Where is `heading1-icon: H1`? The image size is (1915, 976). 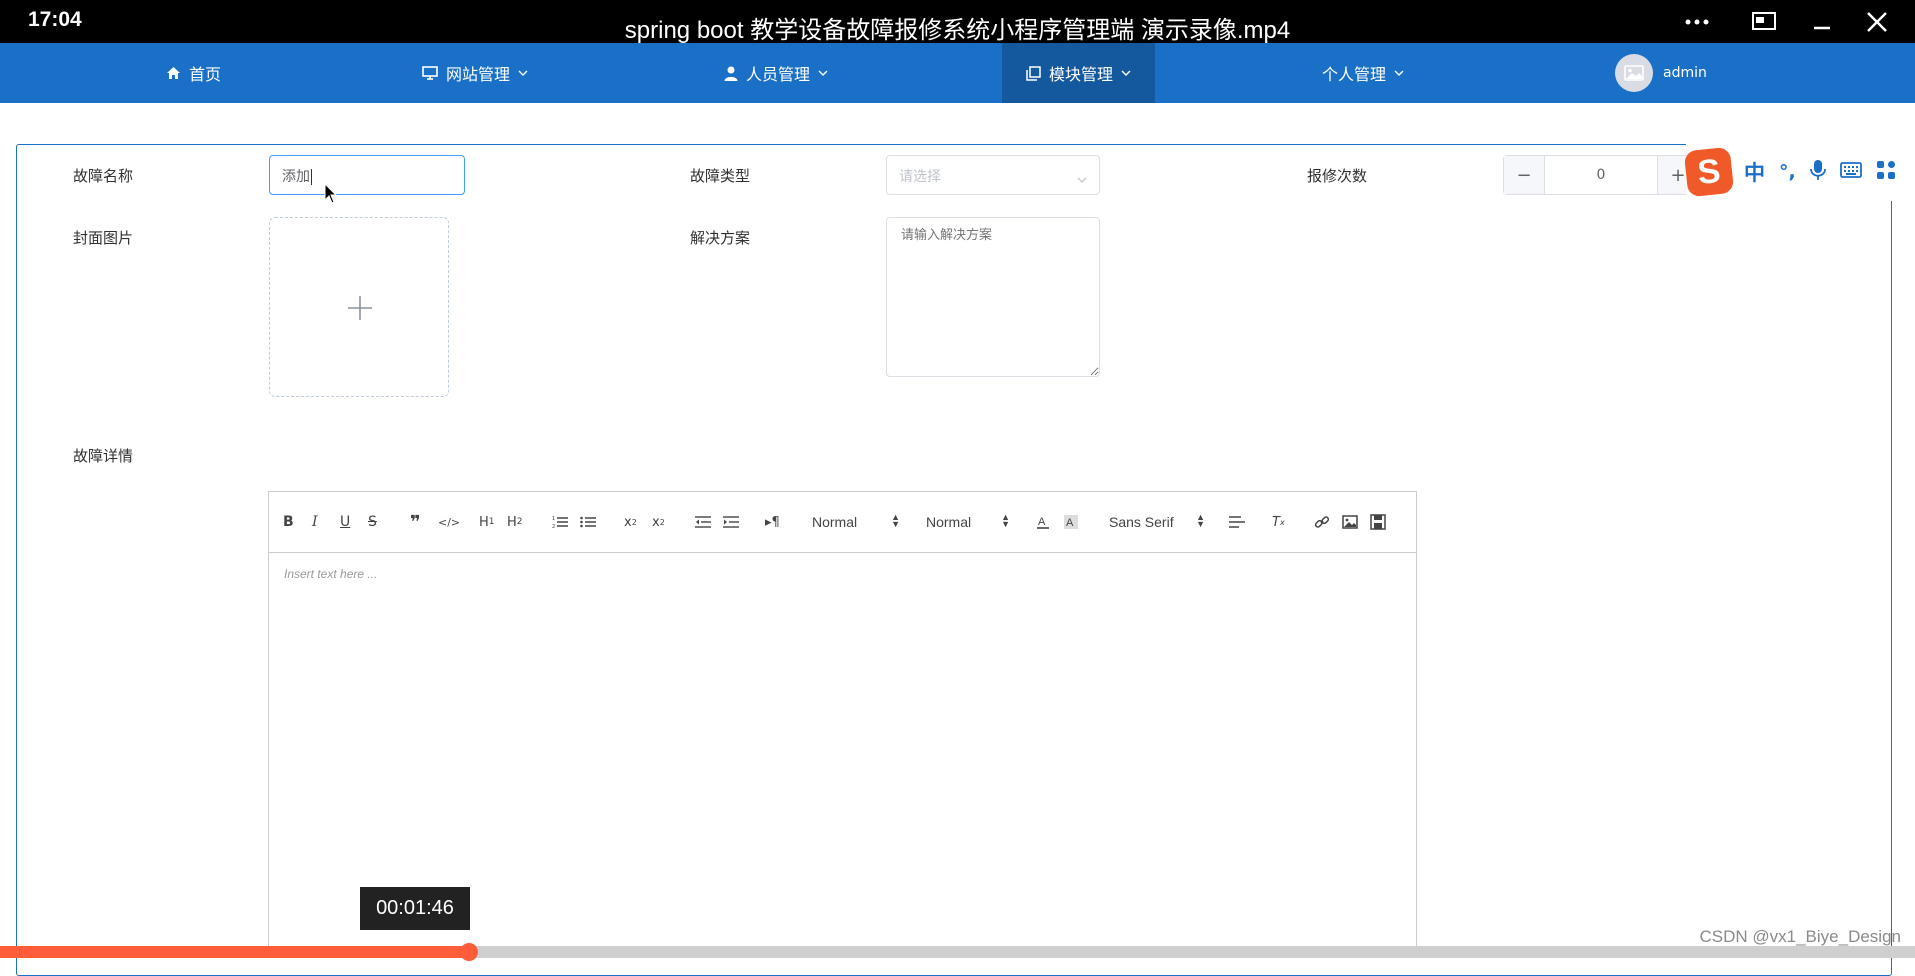
heading1-icon: H1 is located at coordinates (487, 522).